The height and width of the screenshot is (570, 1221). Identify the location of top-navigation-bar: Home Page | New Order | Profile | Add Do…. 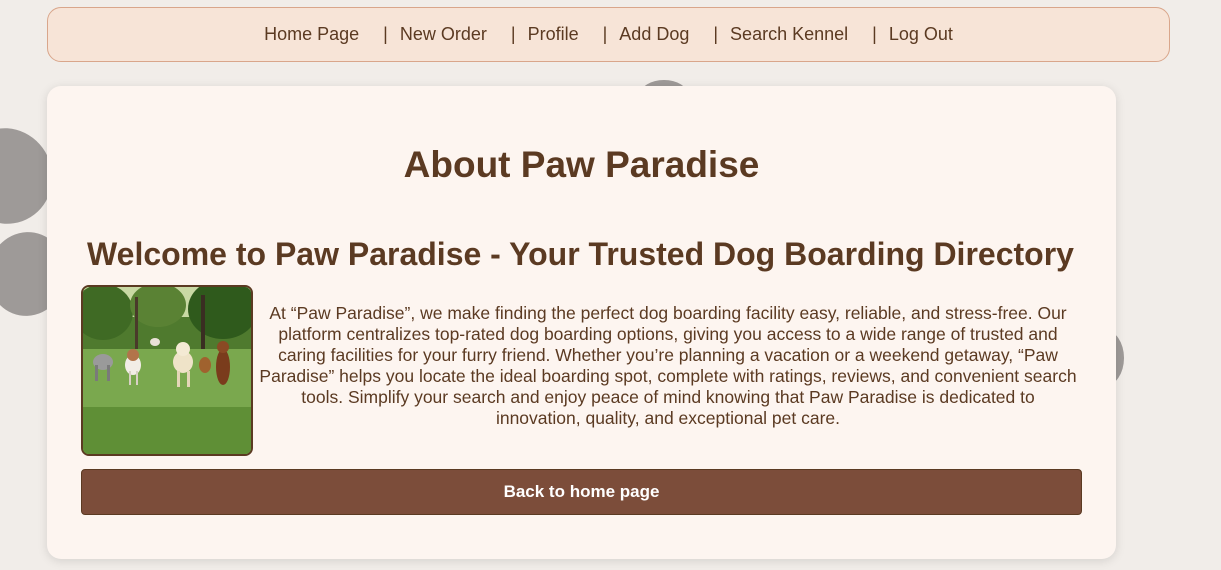
(608, 34).